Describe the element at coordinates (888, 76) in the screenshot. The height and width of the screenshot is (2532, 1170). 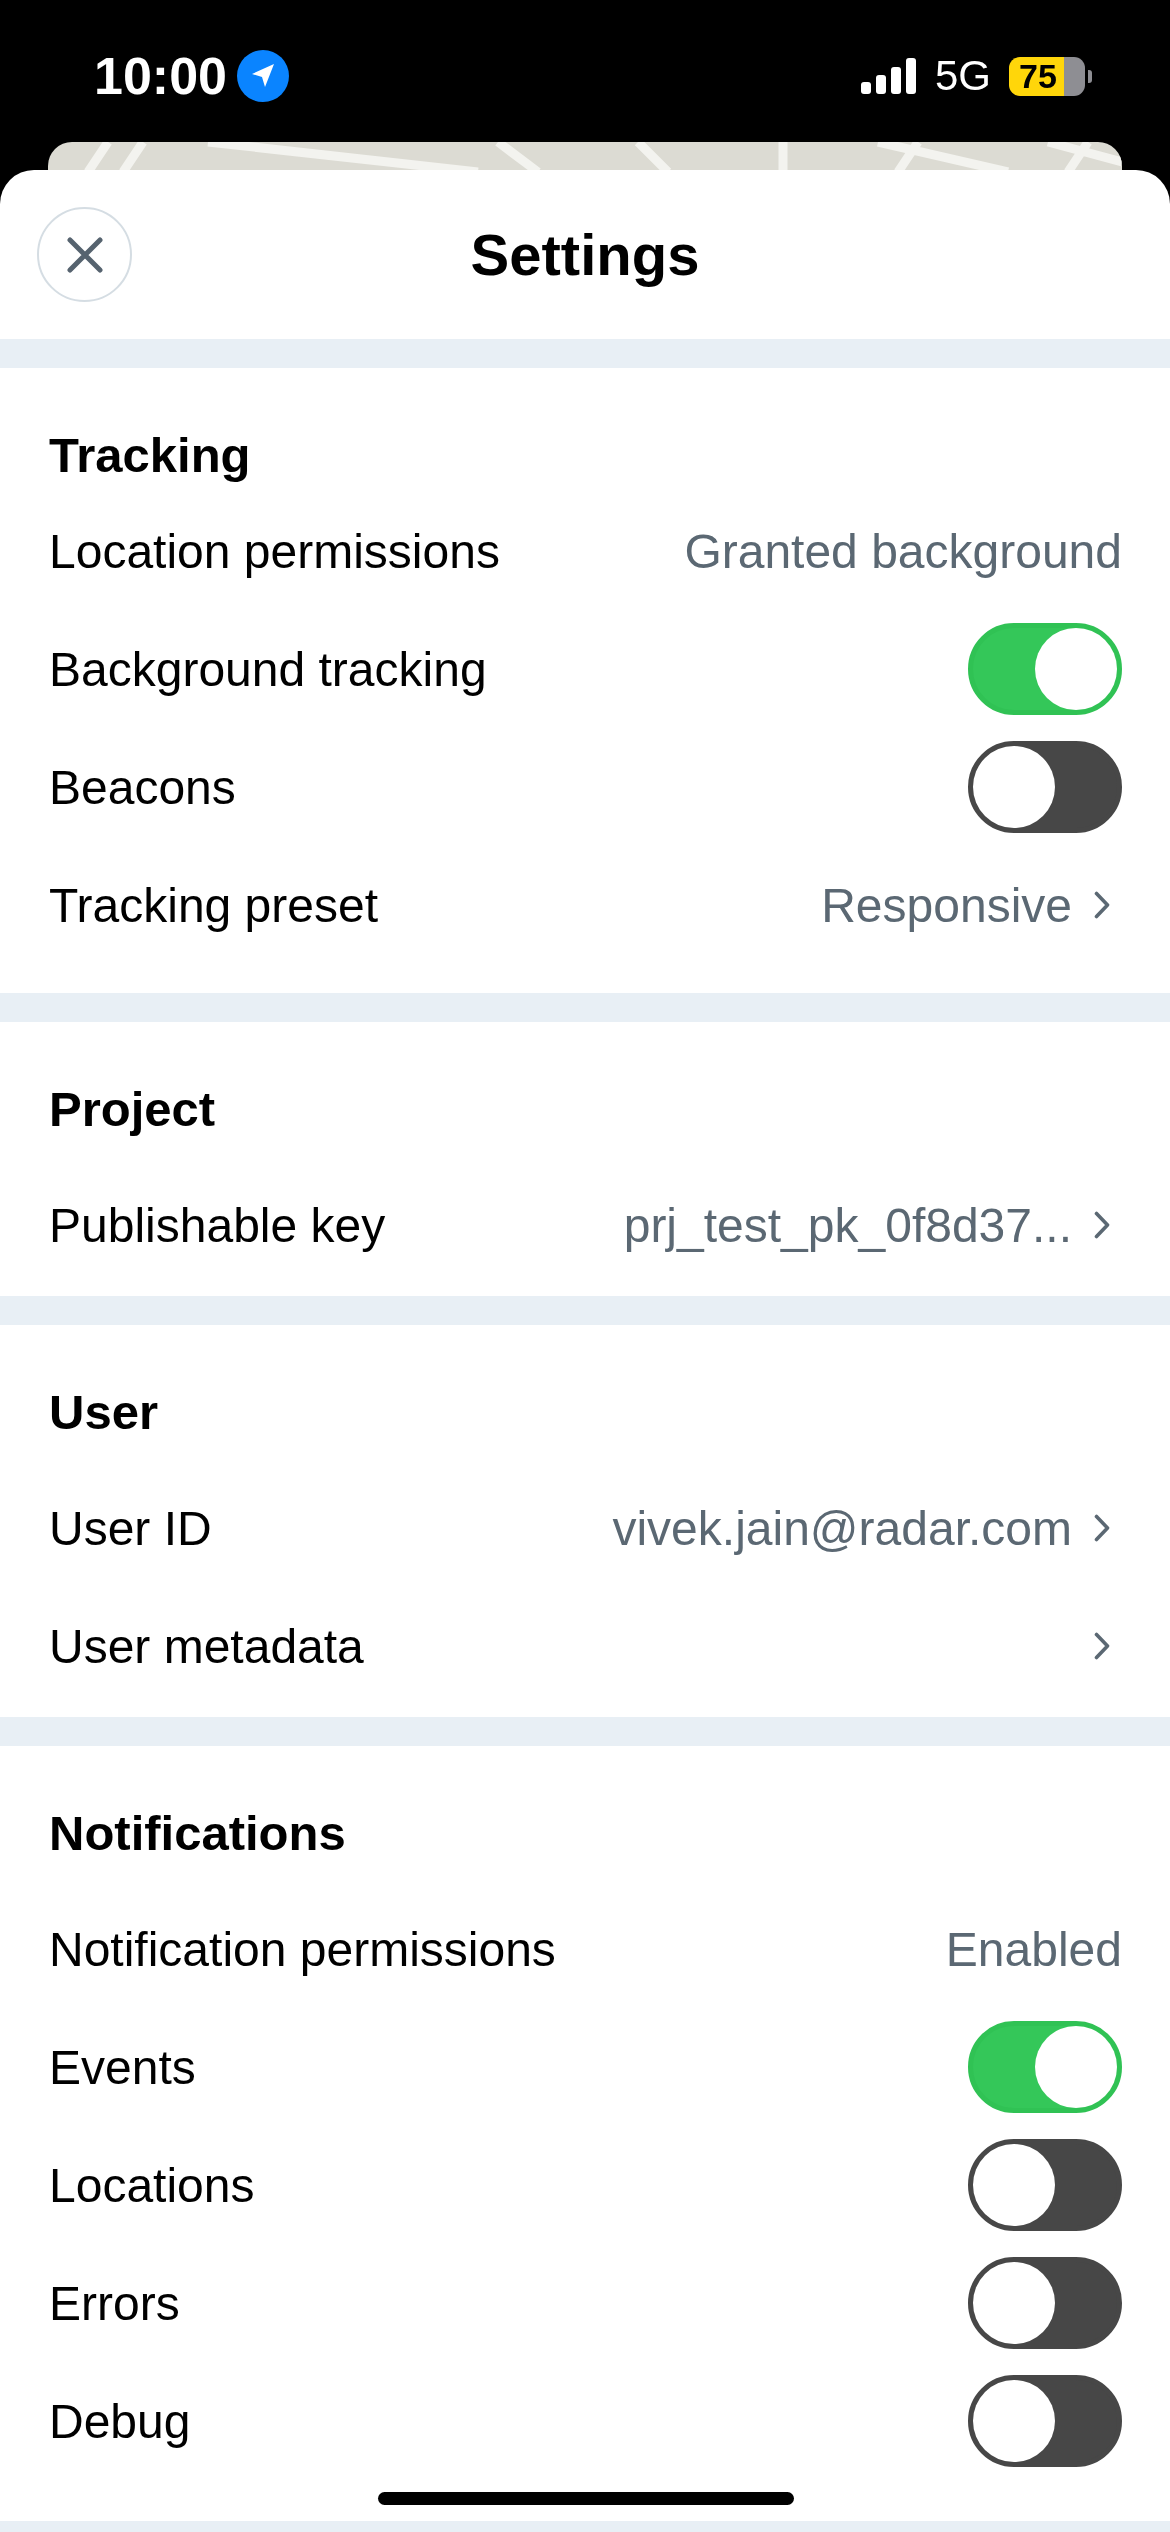
I see `signal-bars-icon` at that location.